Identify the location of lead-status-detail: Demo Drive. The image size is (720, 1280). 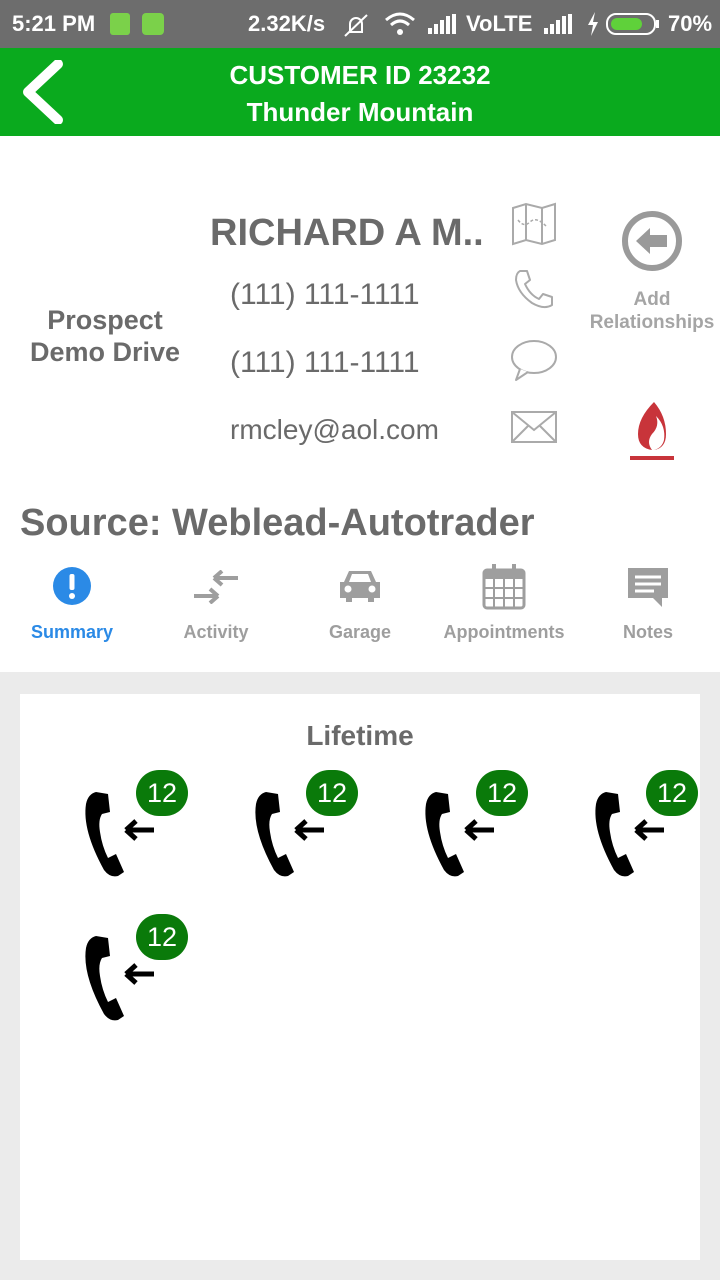
(105, 352).